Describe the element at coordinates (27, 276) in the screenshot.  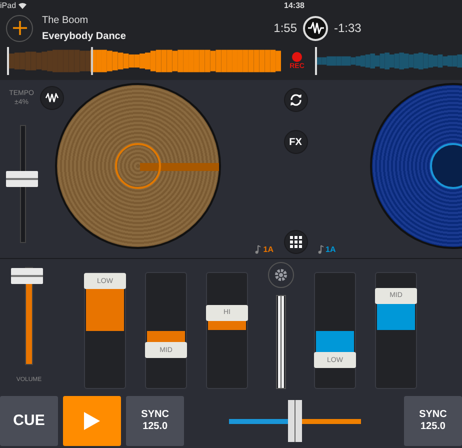
I see `volume-fader-thumb` at that location.